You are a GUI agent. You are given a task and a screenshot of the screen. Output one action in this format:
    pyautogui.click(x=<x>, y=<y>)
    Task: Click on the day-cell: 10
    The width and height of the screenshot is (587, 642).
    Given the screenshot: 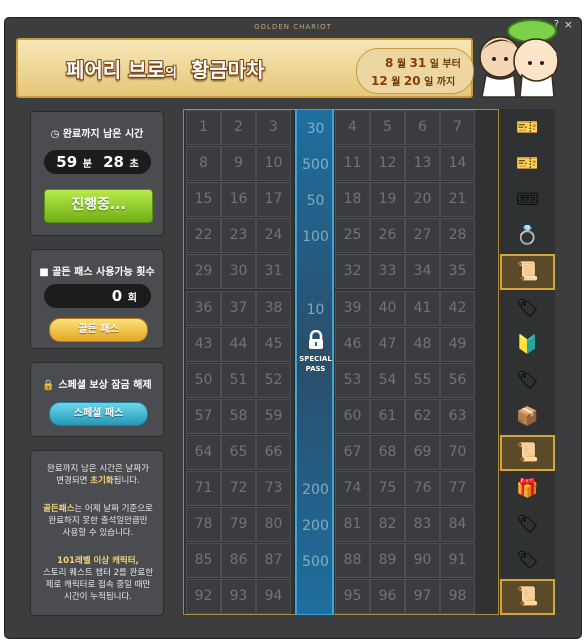 What is the action you would take?
    pyautogui.click(x=273, y=163)
    